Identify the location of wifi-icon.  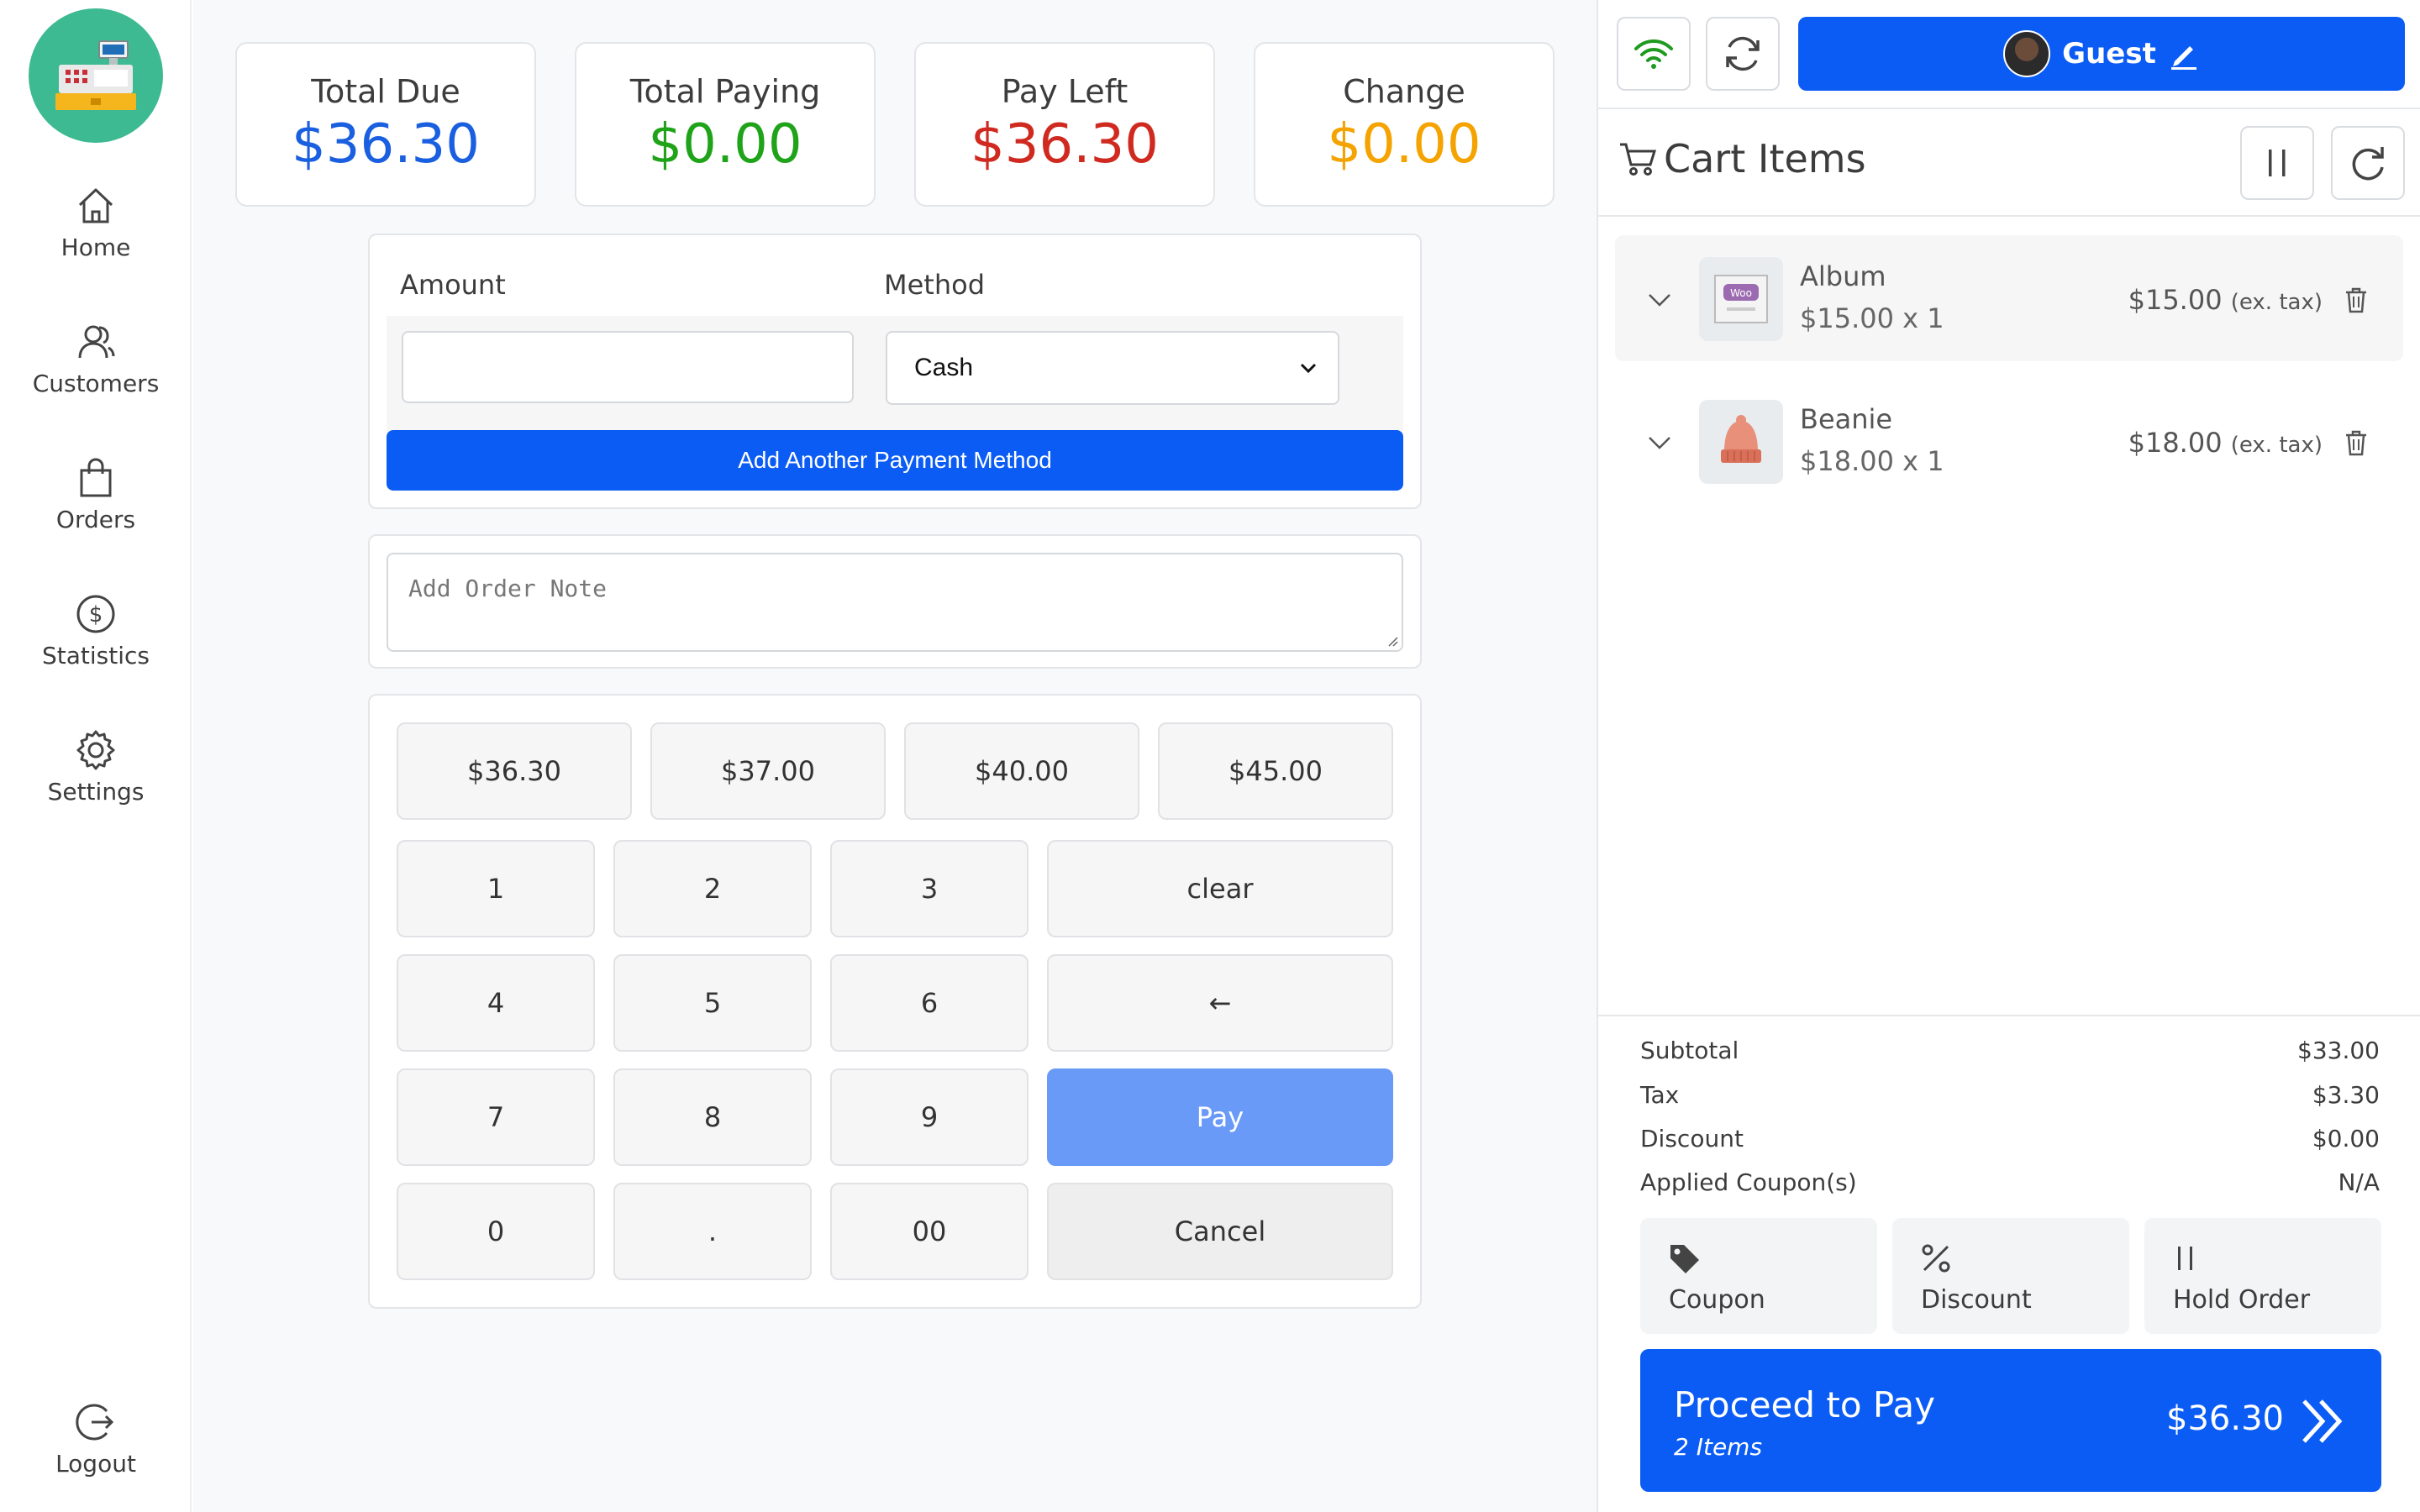
(1653, 54).